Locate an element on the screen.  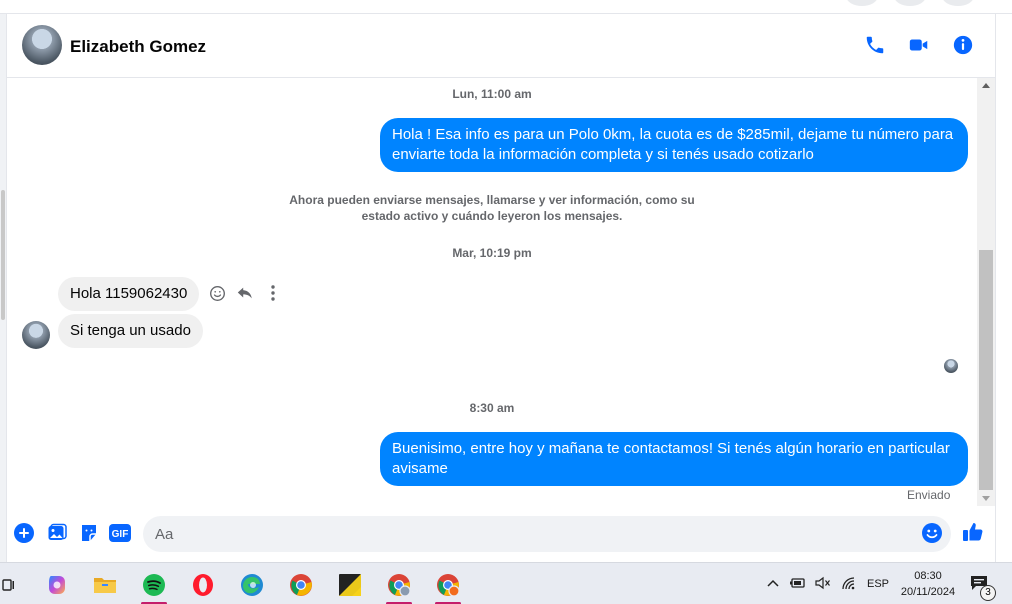
chat-header: Elizabeth Gomez is located at coordinates (501, 46).